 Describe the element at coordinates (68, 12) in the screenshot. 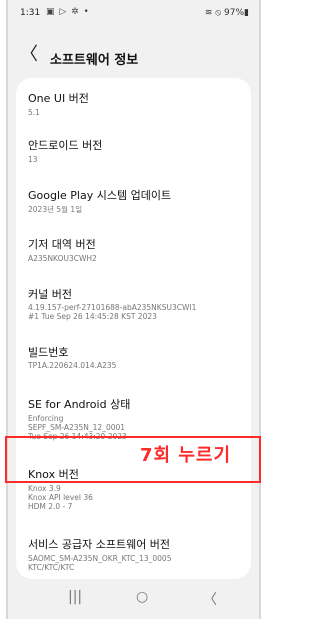

I see `notification-icons: ▣ ▷ ✲ •` at that location.